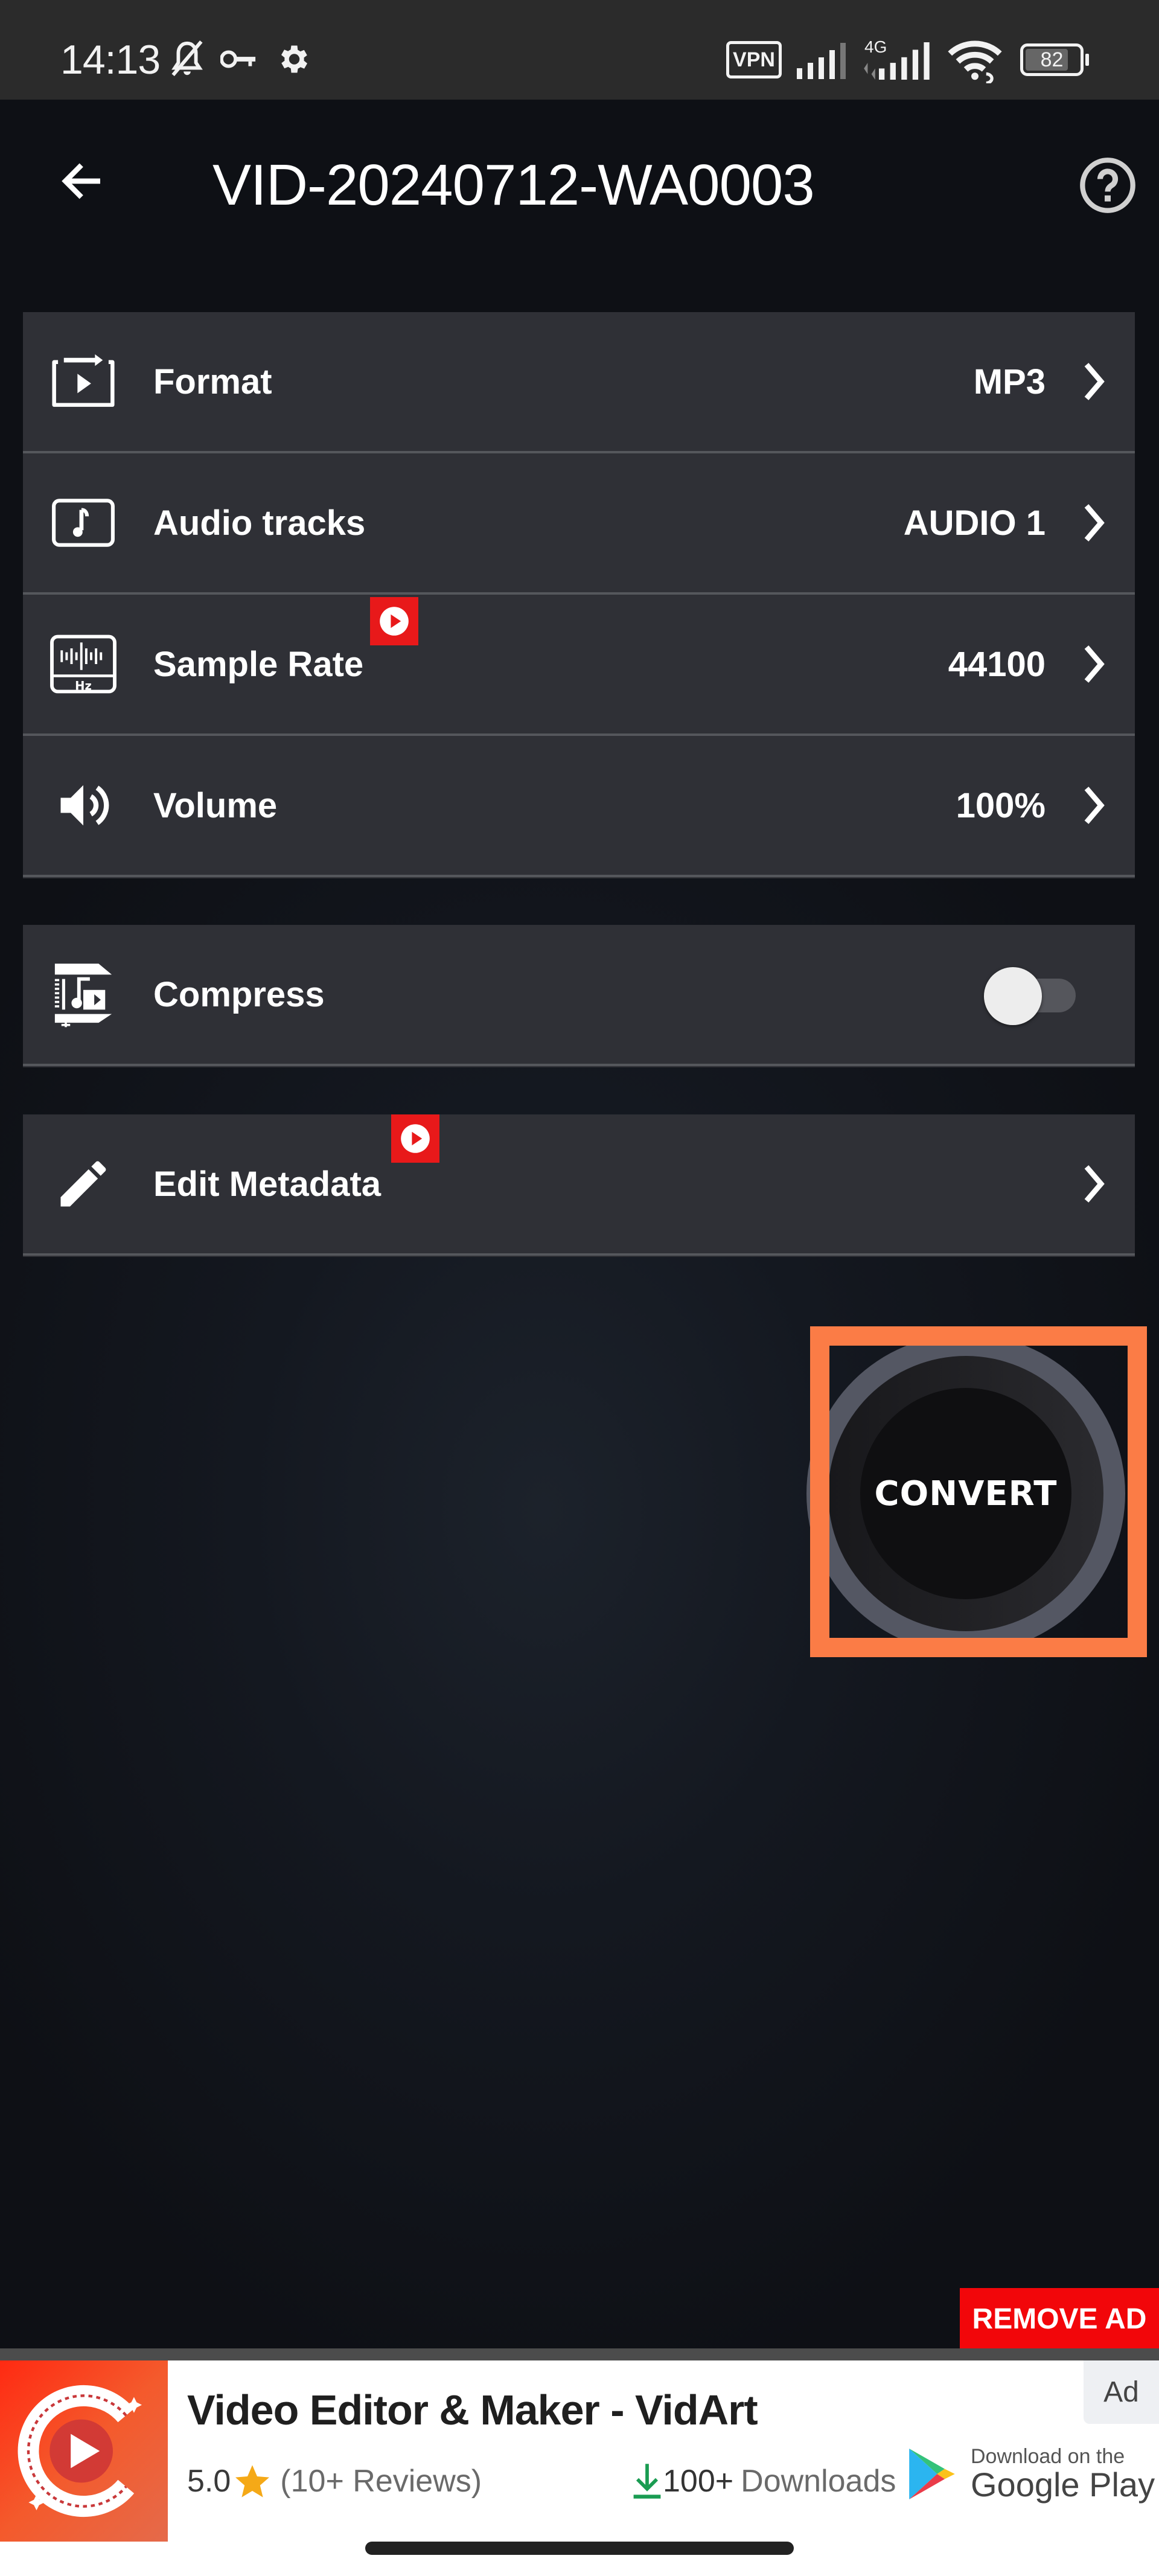  I want to click on help-button, so click(1107, 186).